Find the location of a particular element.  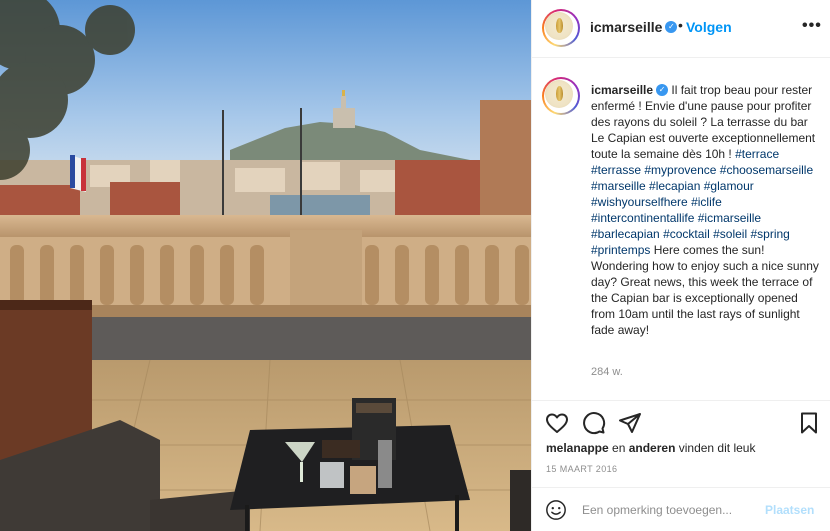

hashtag-link: #barlecapian is located at coordinates (625, 234).